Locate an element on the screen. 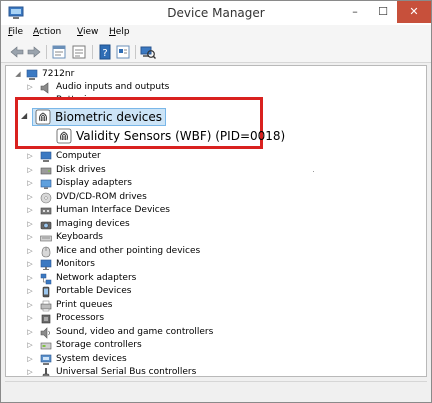 The height and width of the screenshot is (403, 432). tree-item: Audio inputs and outputs is located at coordinates (104, 87).